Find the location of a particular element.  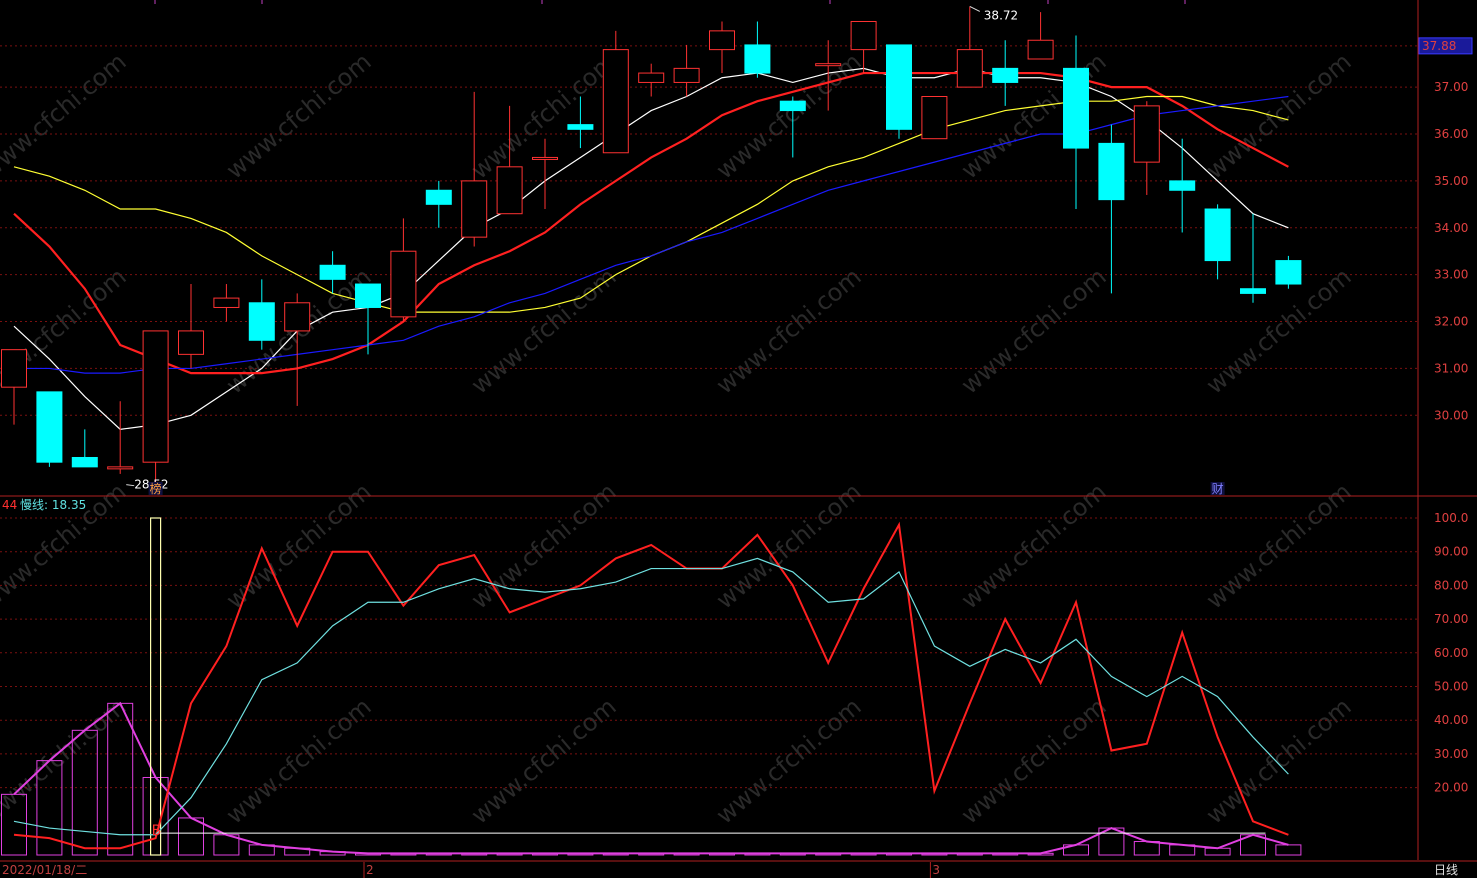

indicator-tick-label: 80.00 is located at coordinates (1451, 585).